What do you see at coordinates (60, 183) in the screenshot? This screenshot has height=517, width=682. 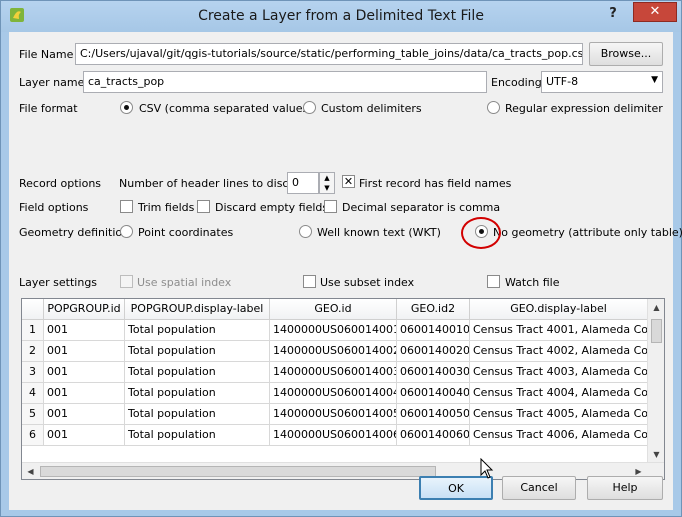 I see `record-options-label: Record options` at bounding box center [60, 183].